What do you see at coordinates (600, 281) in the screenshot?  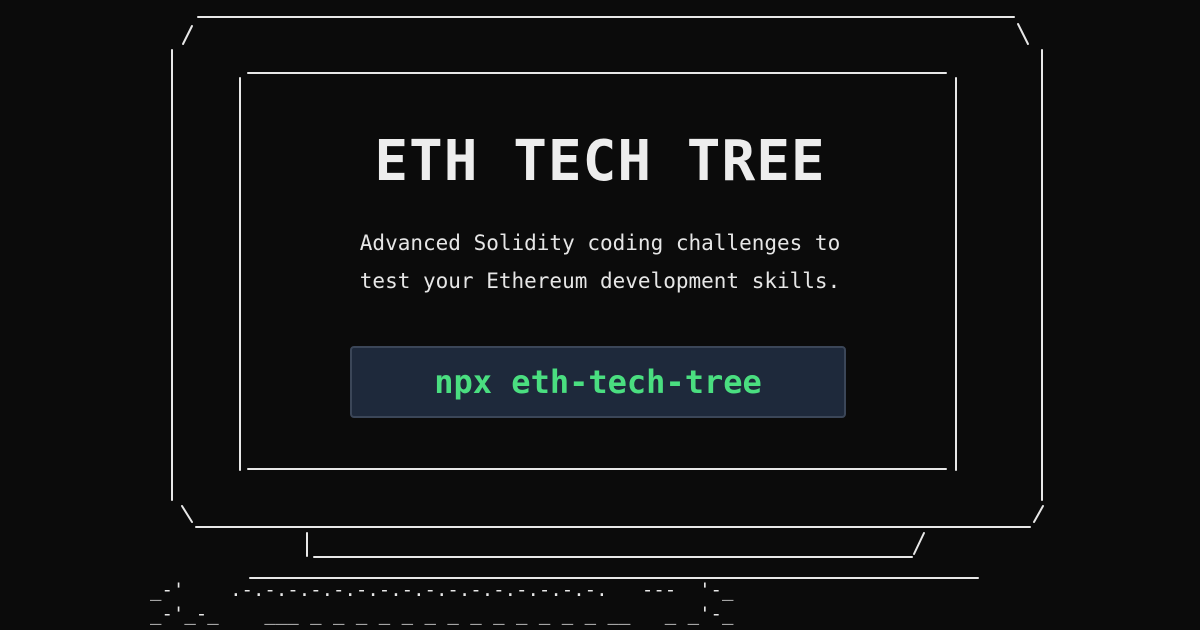 I see `subtitle-line-2: test your Ethereum development skills.` at bounding box center [600, 281].